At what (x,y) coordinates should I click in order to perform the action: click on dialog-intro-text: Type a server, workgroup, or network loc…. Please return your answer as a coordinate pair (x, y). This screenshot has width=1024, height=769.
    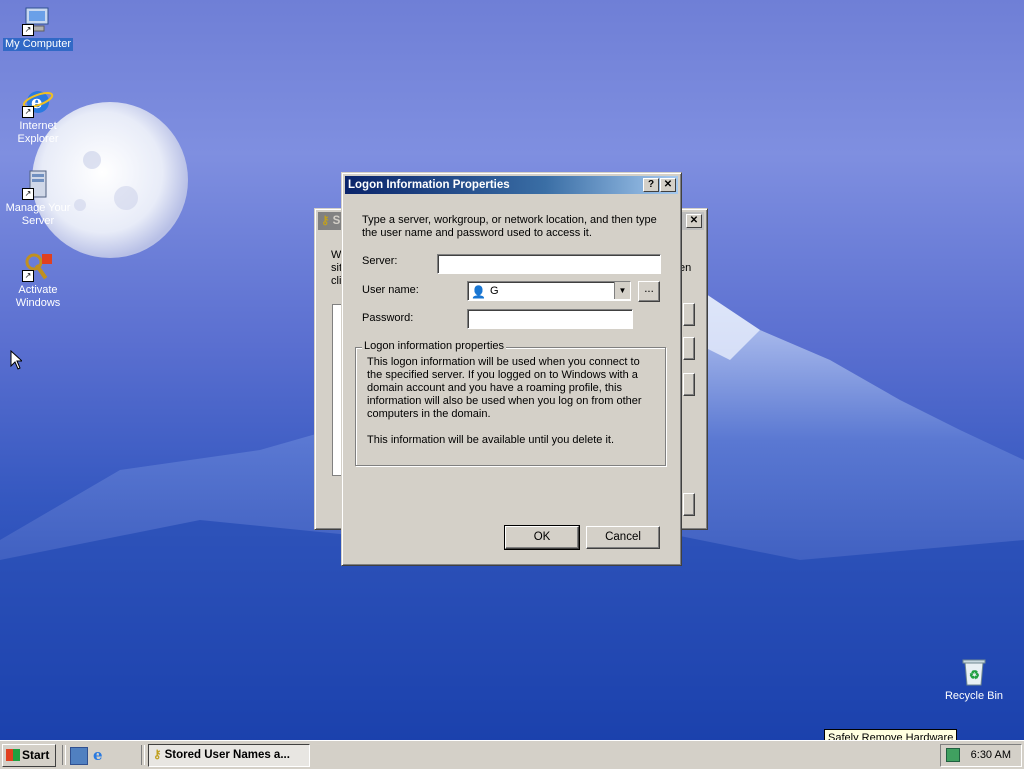
    Looking at the image, I should click on (509, 226).